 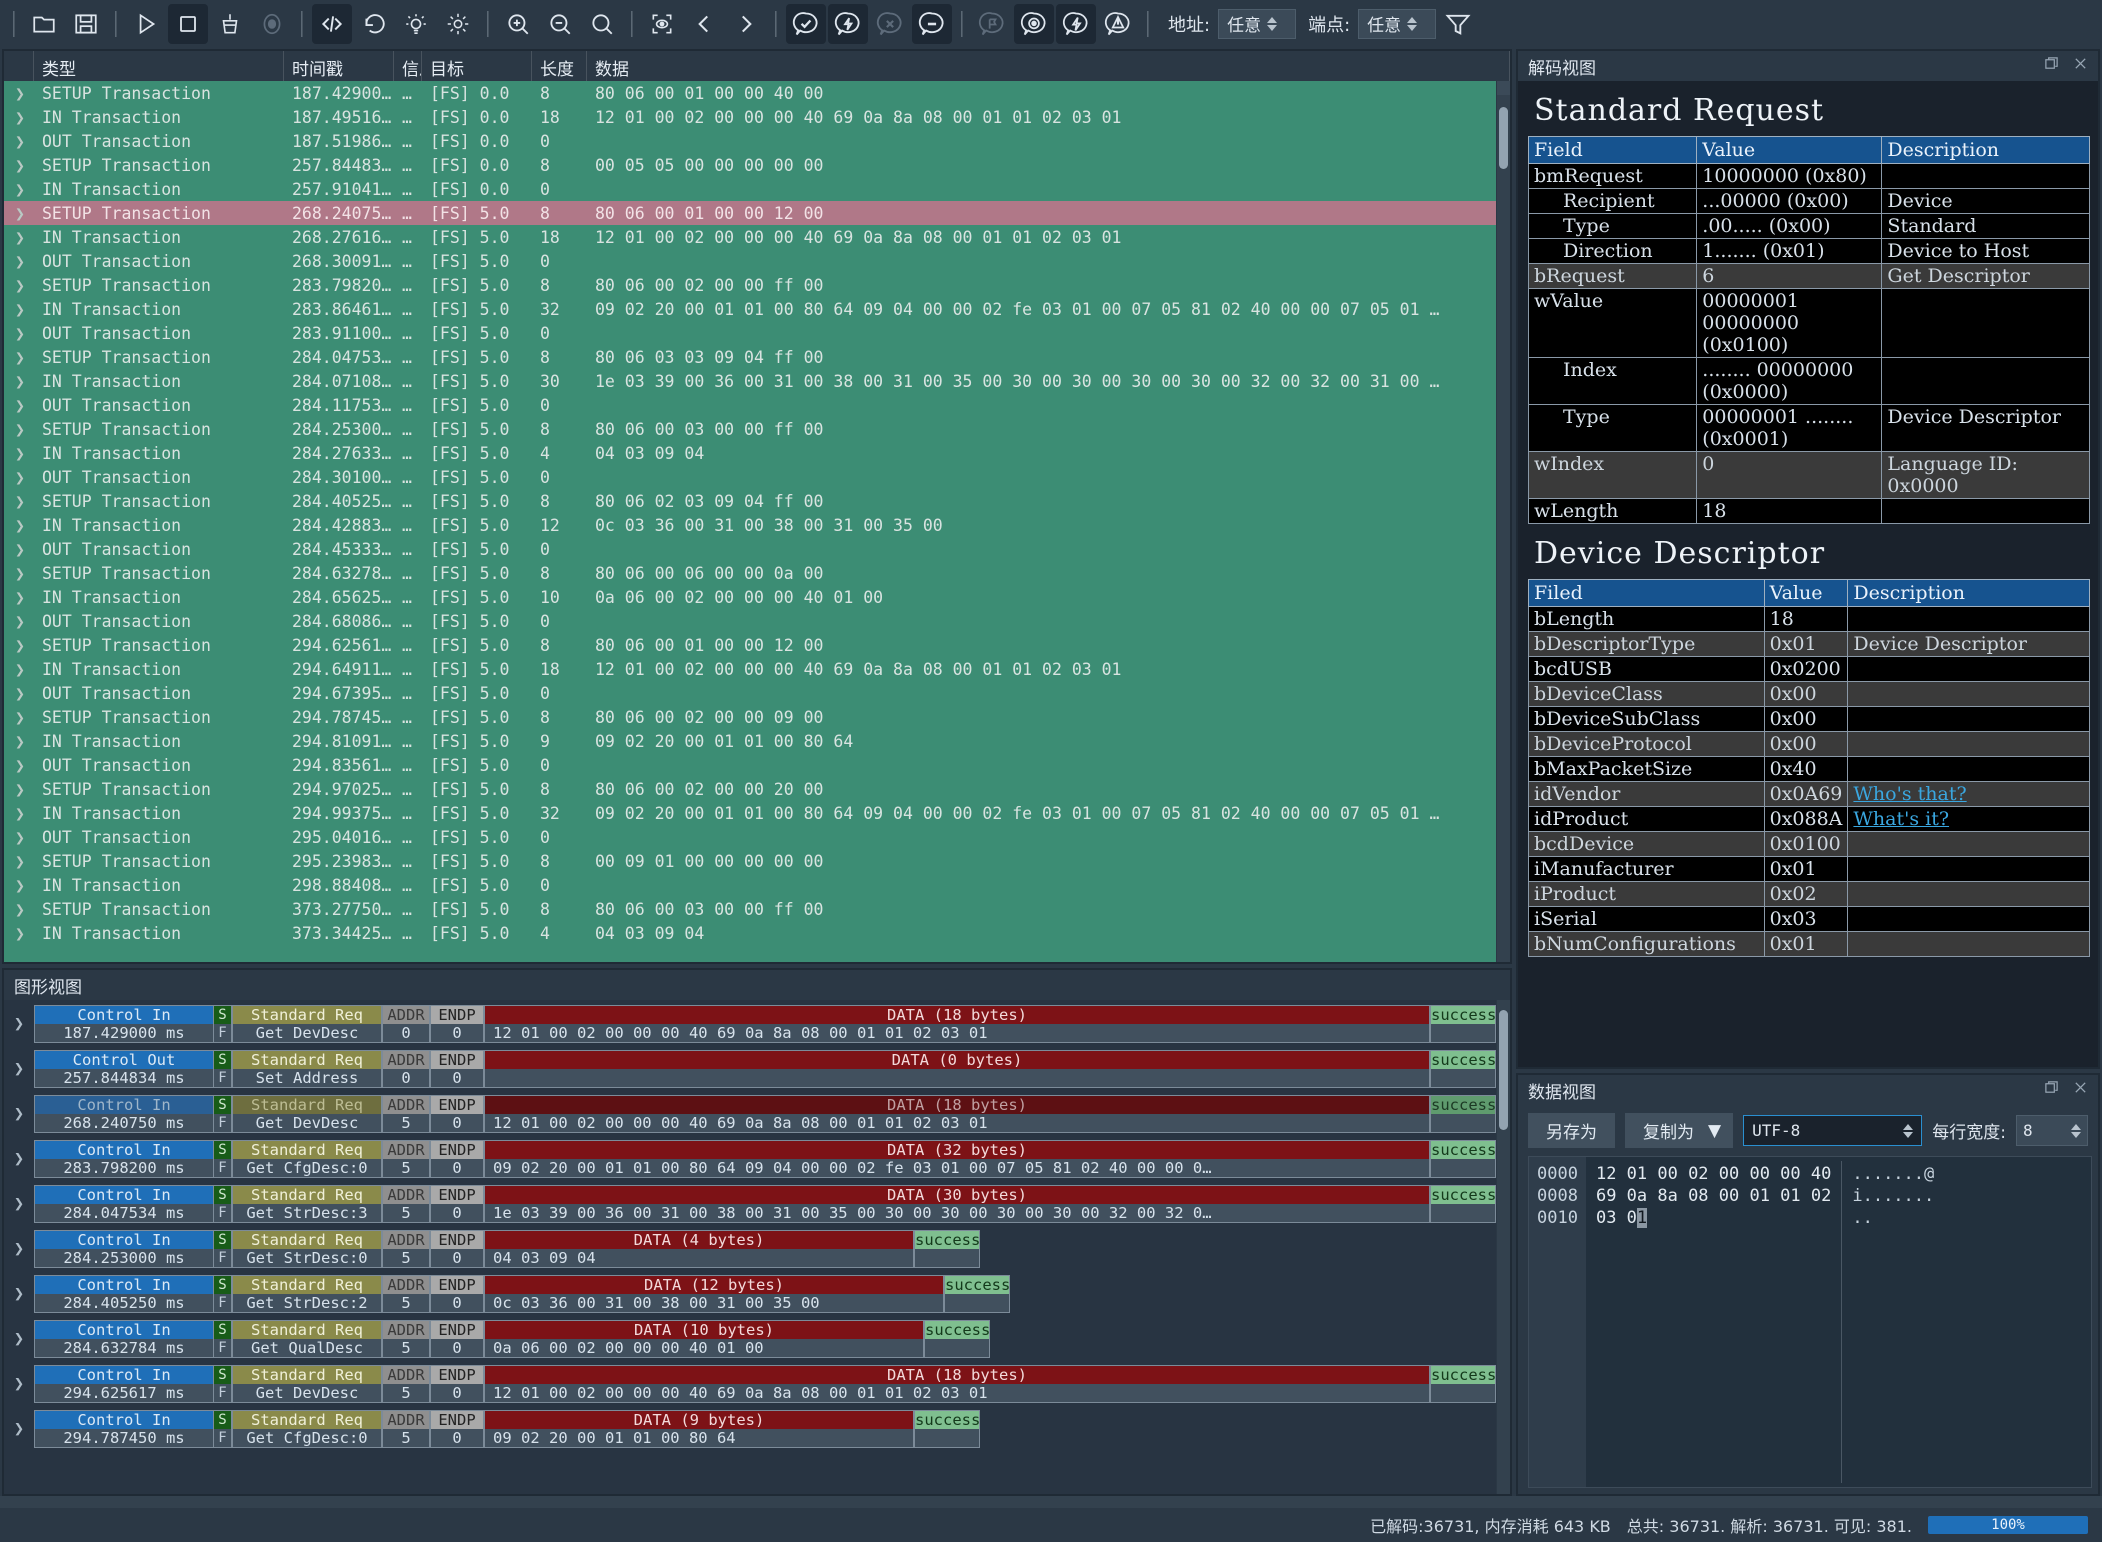 I want to click on transfer-direction-block: Control In 284.632784 ms, so click(x=124, y=1339).